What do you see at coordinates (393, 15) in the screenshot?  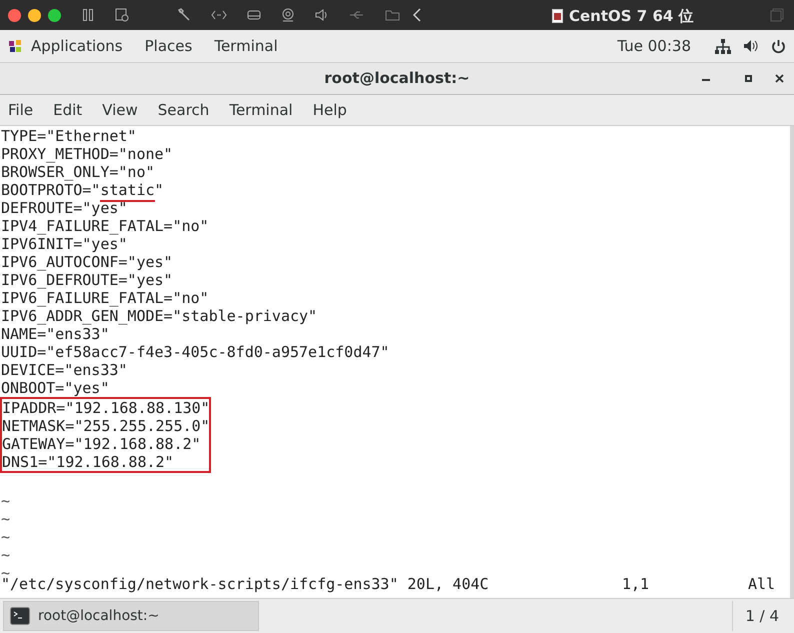 I see `shared-folder-icon` at bounding box center [393, 15].